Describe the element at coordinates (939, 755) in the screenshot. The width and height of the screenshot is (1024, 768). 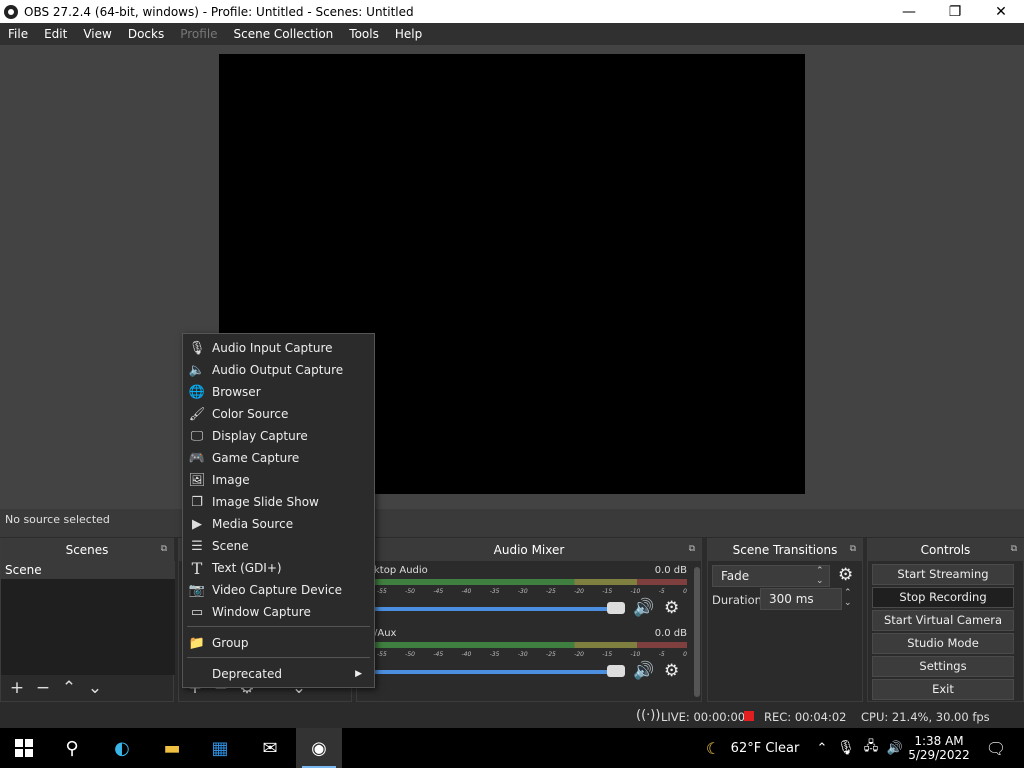
I see `clock-date: 5/29/2022` at that location.